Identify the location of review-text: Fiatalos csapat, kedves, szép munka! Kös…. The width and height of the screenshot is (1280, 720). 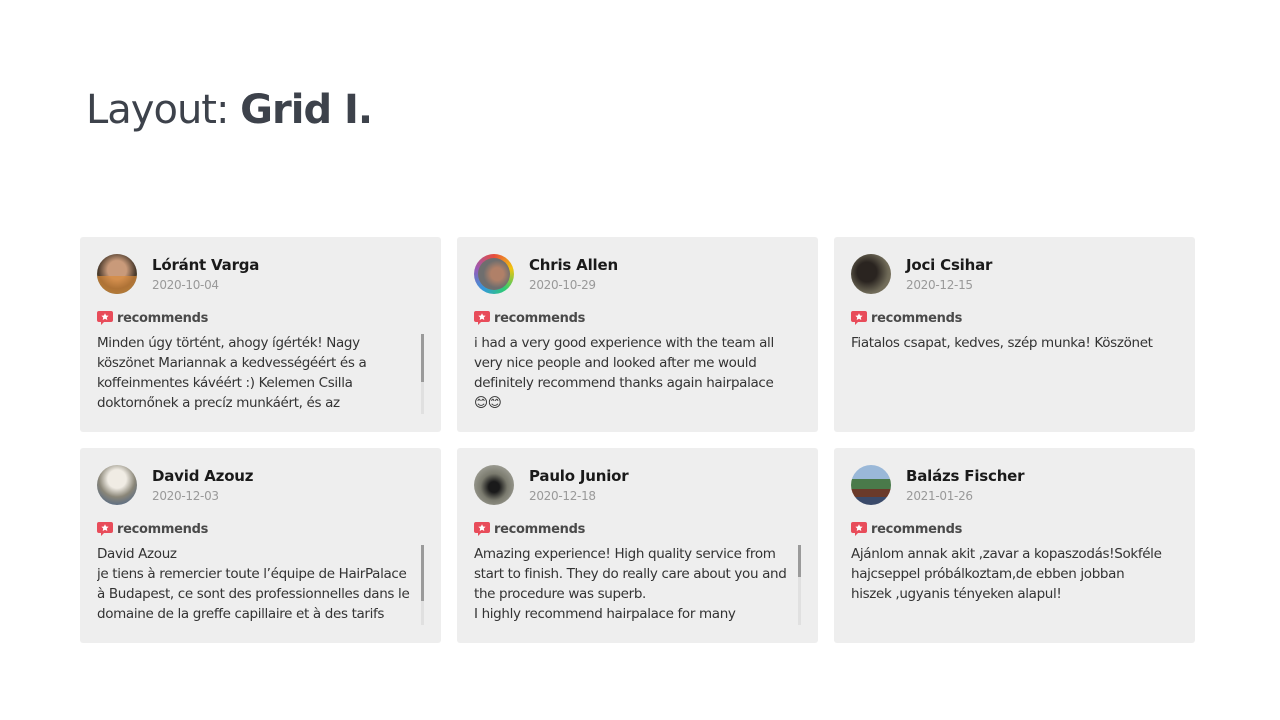
(1002, 343).